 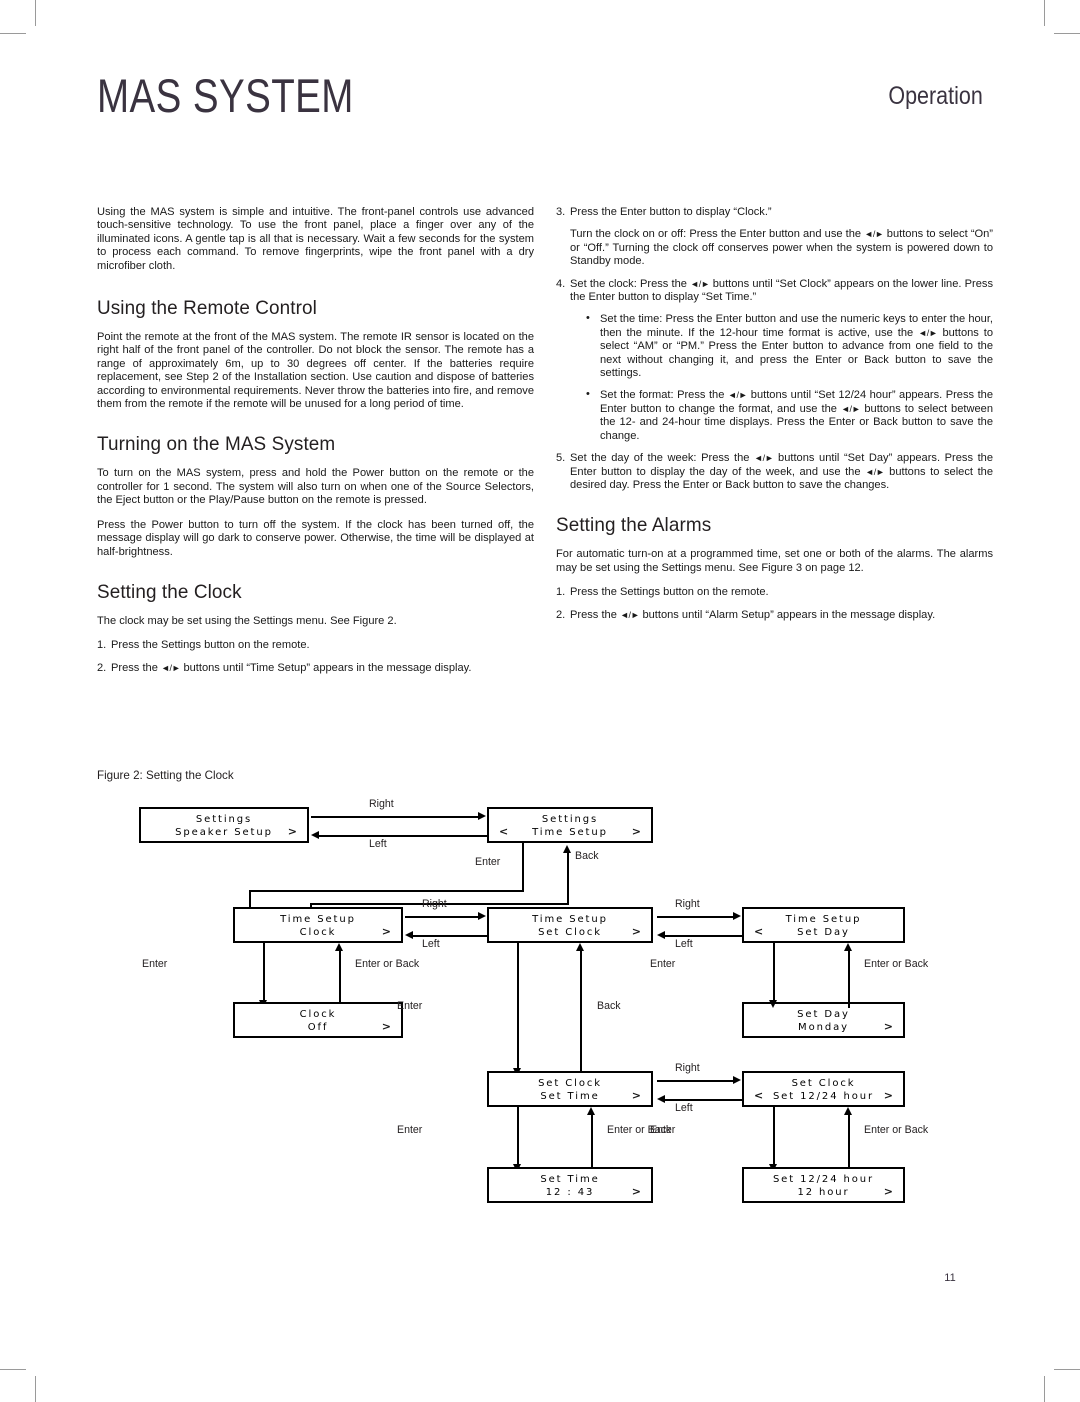 I want to click on section-title: Operation, so click(x=935, y=96).